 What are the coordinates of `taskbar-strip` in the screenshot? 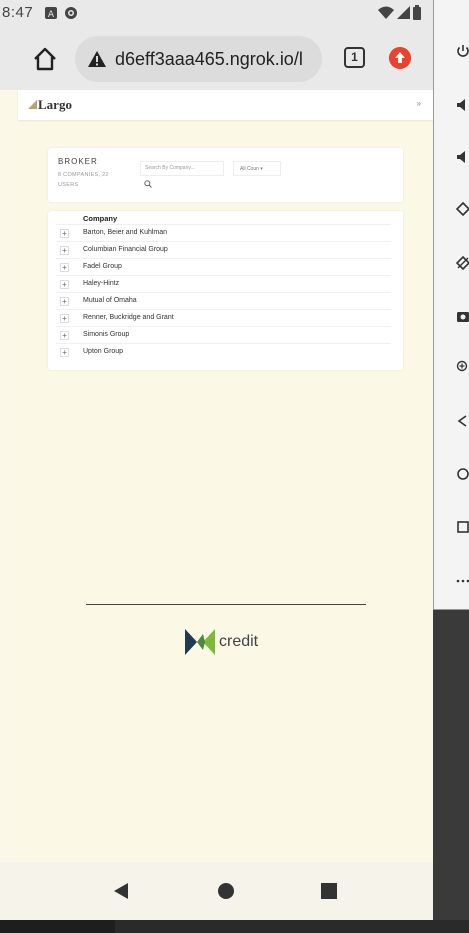 It's located at (234, 926).